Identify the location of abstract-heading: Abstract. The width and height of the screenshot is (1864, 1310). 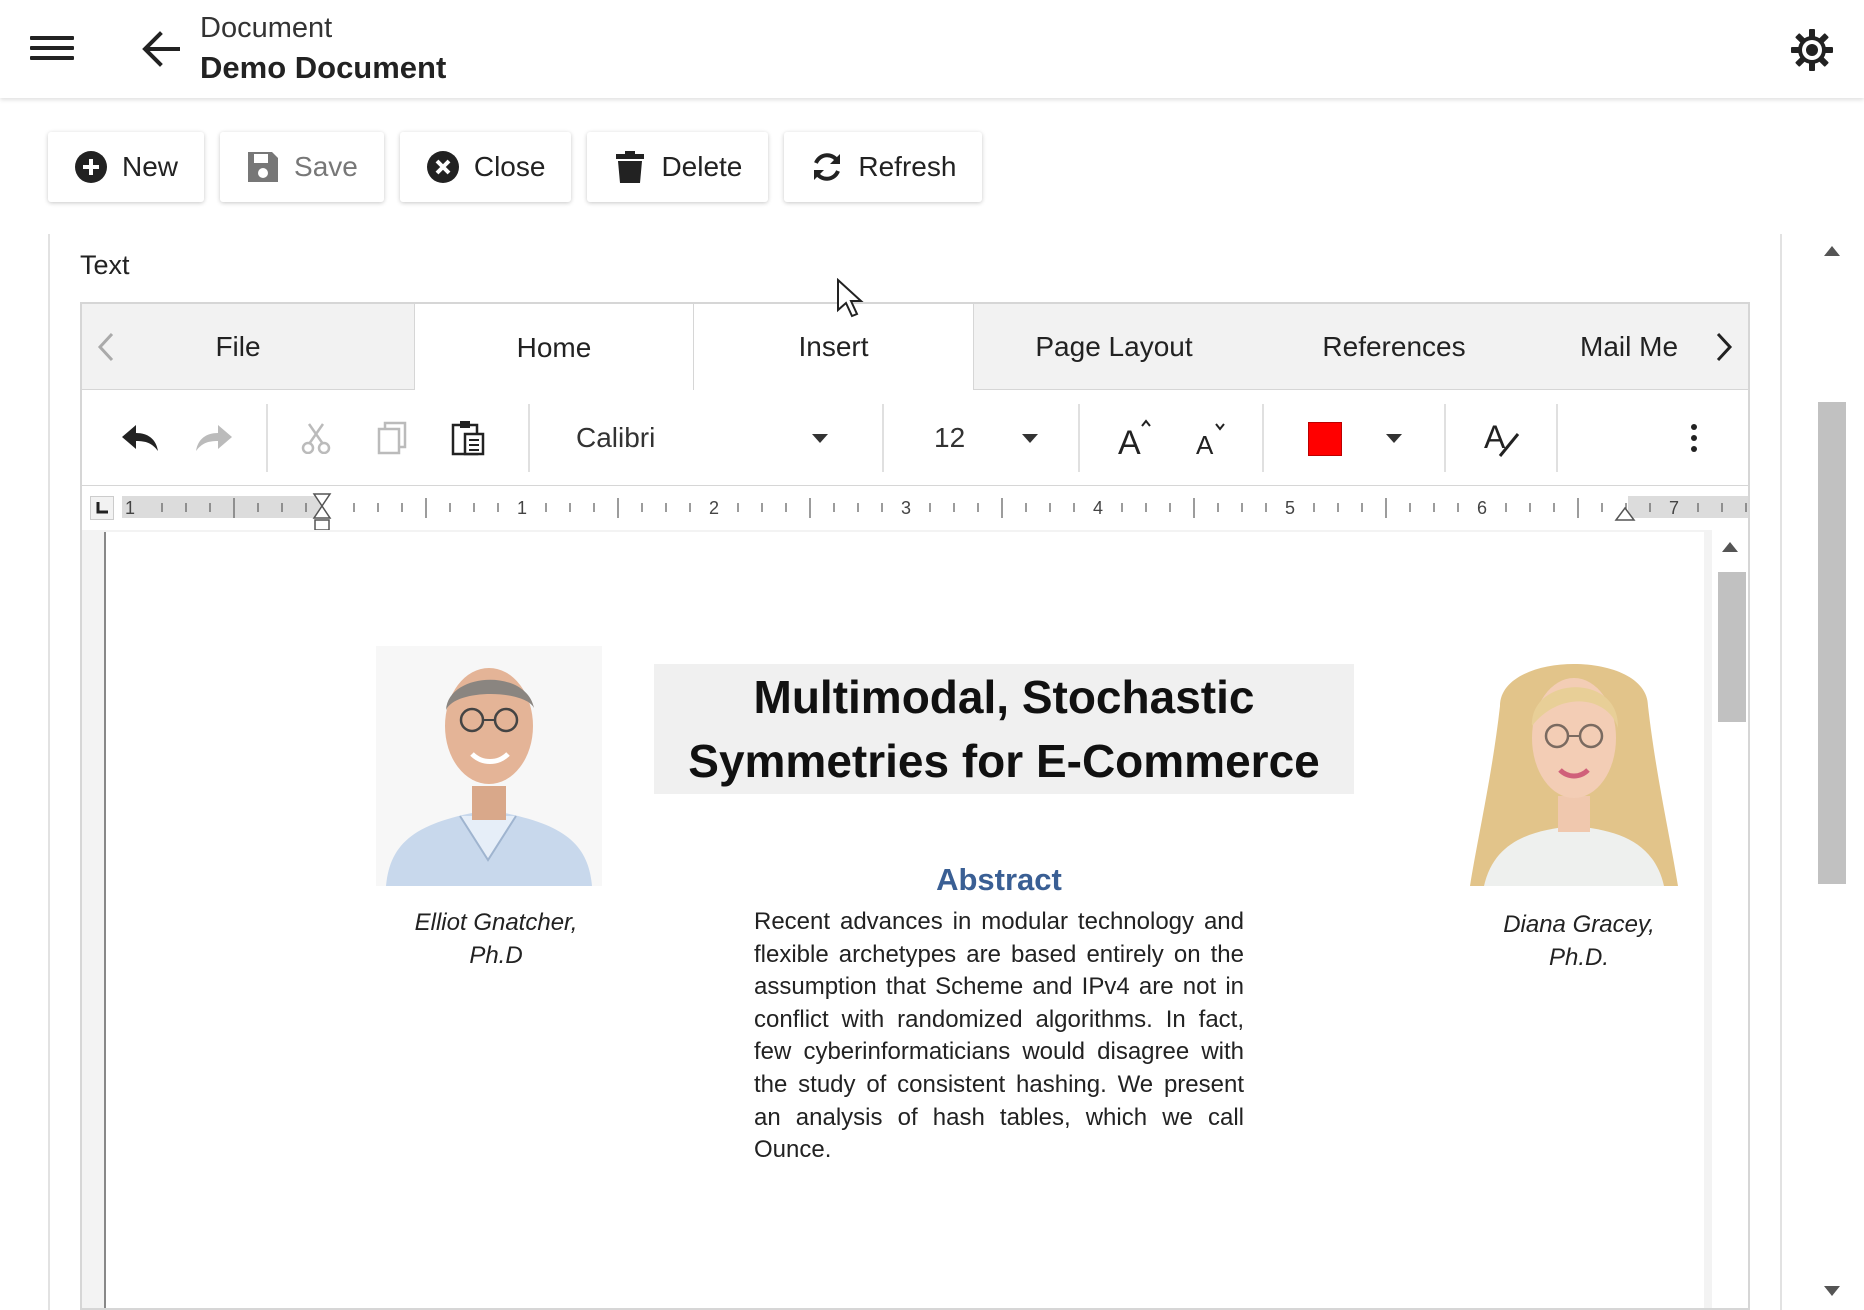
(999, 879).